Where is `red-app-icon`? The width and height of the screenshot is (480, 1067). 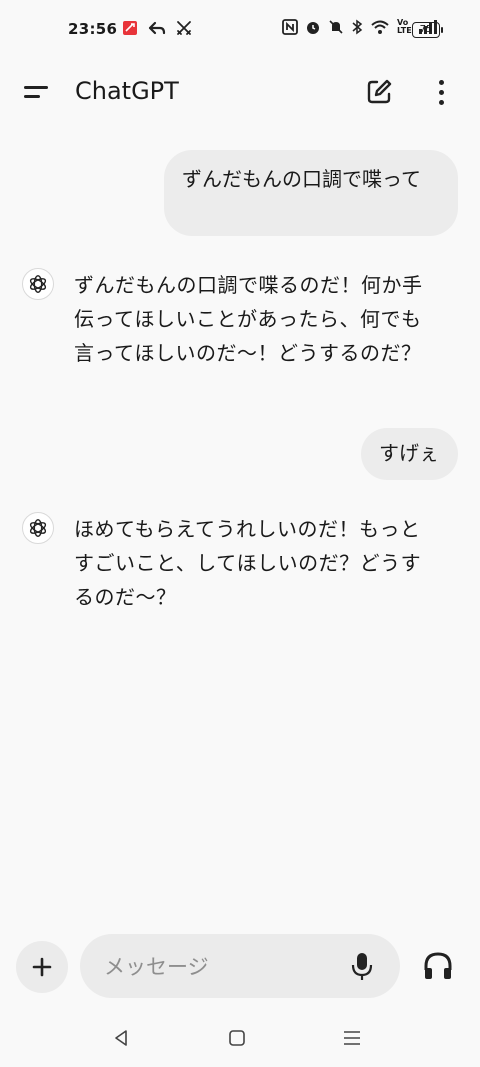 red-app-icon is located at coordinates (130, 28).